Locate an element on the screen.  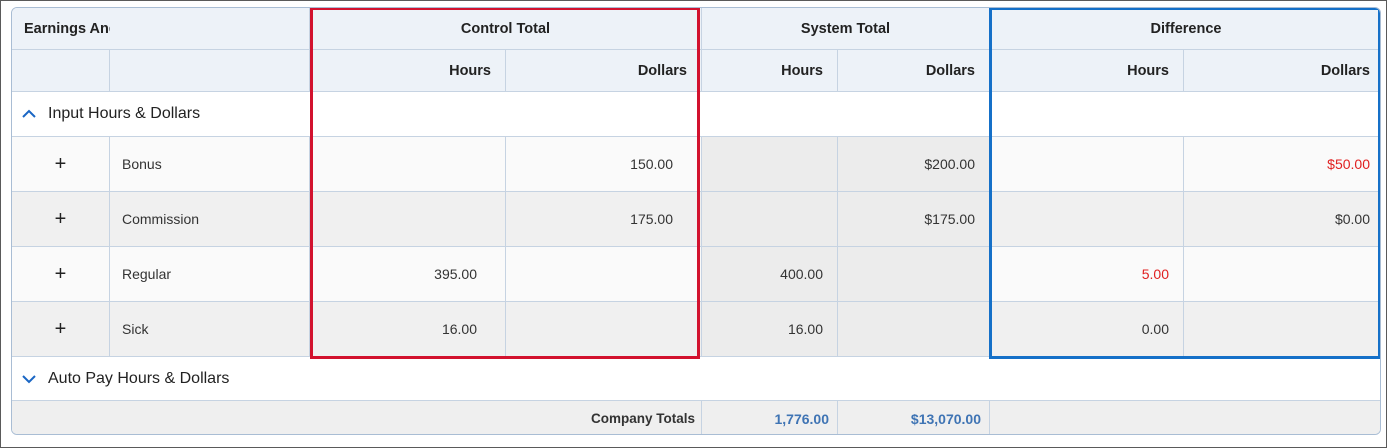
expand-row-sick: + is located at coordinates (61, 329).